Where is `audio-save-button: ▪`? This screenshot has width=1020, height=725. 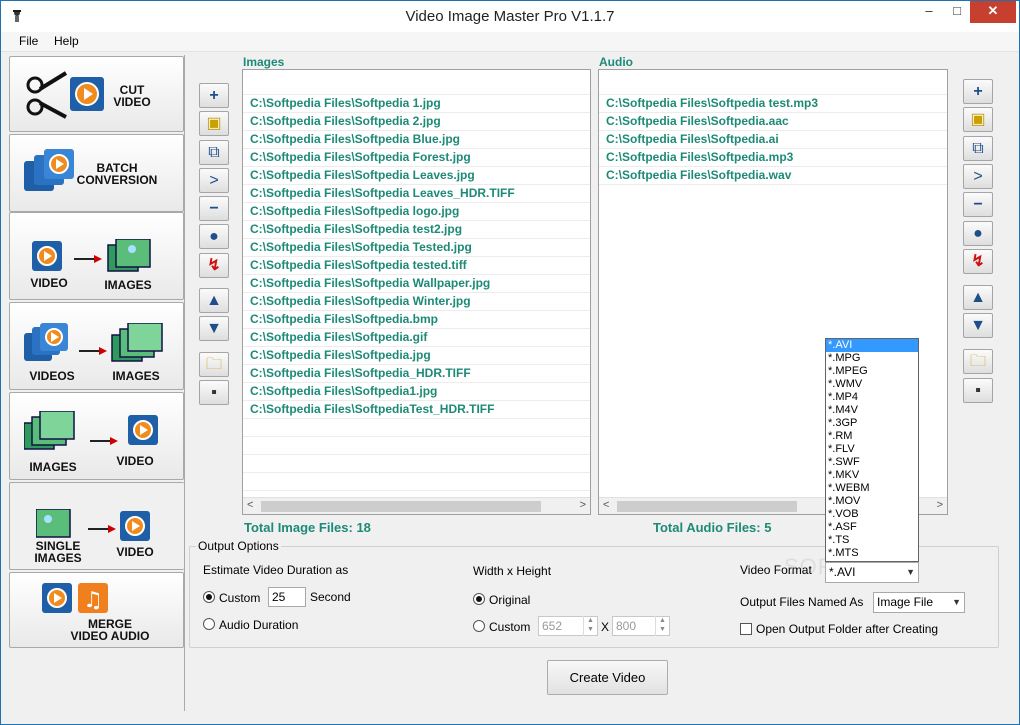 audio-save-button: ▪ is located at coordinates (978, 390).